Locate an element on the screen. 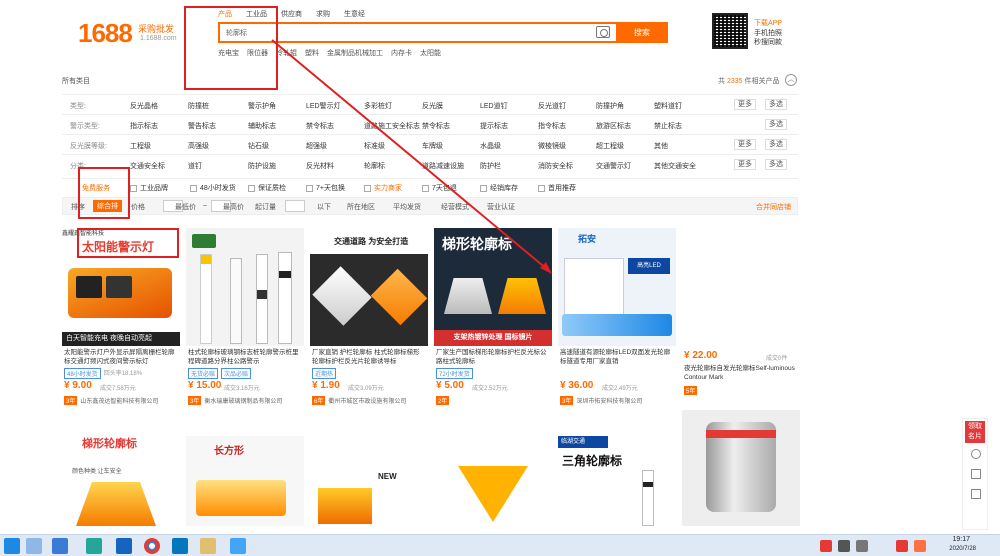 The width and height of the screenshot is (1000, 556). clock-date: 2020/7/28 is located at coordinates (962, 549).